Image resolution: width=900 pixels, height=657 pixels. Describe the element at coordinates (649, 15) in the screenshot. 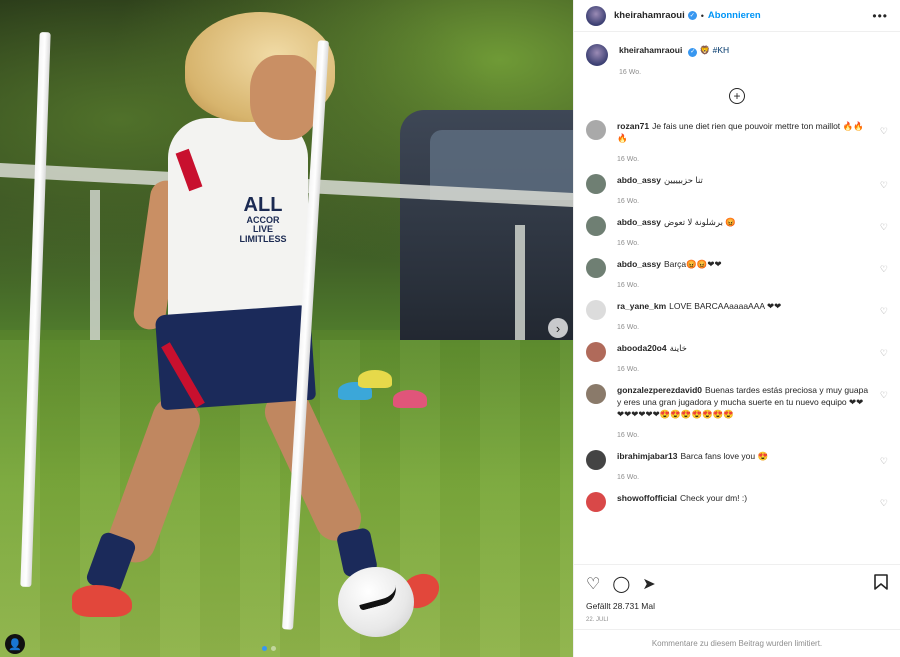

I see `author-username: kheirahamraoui` at that location.